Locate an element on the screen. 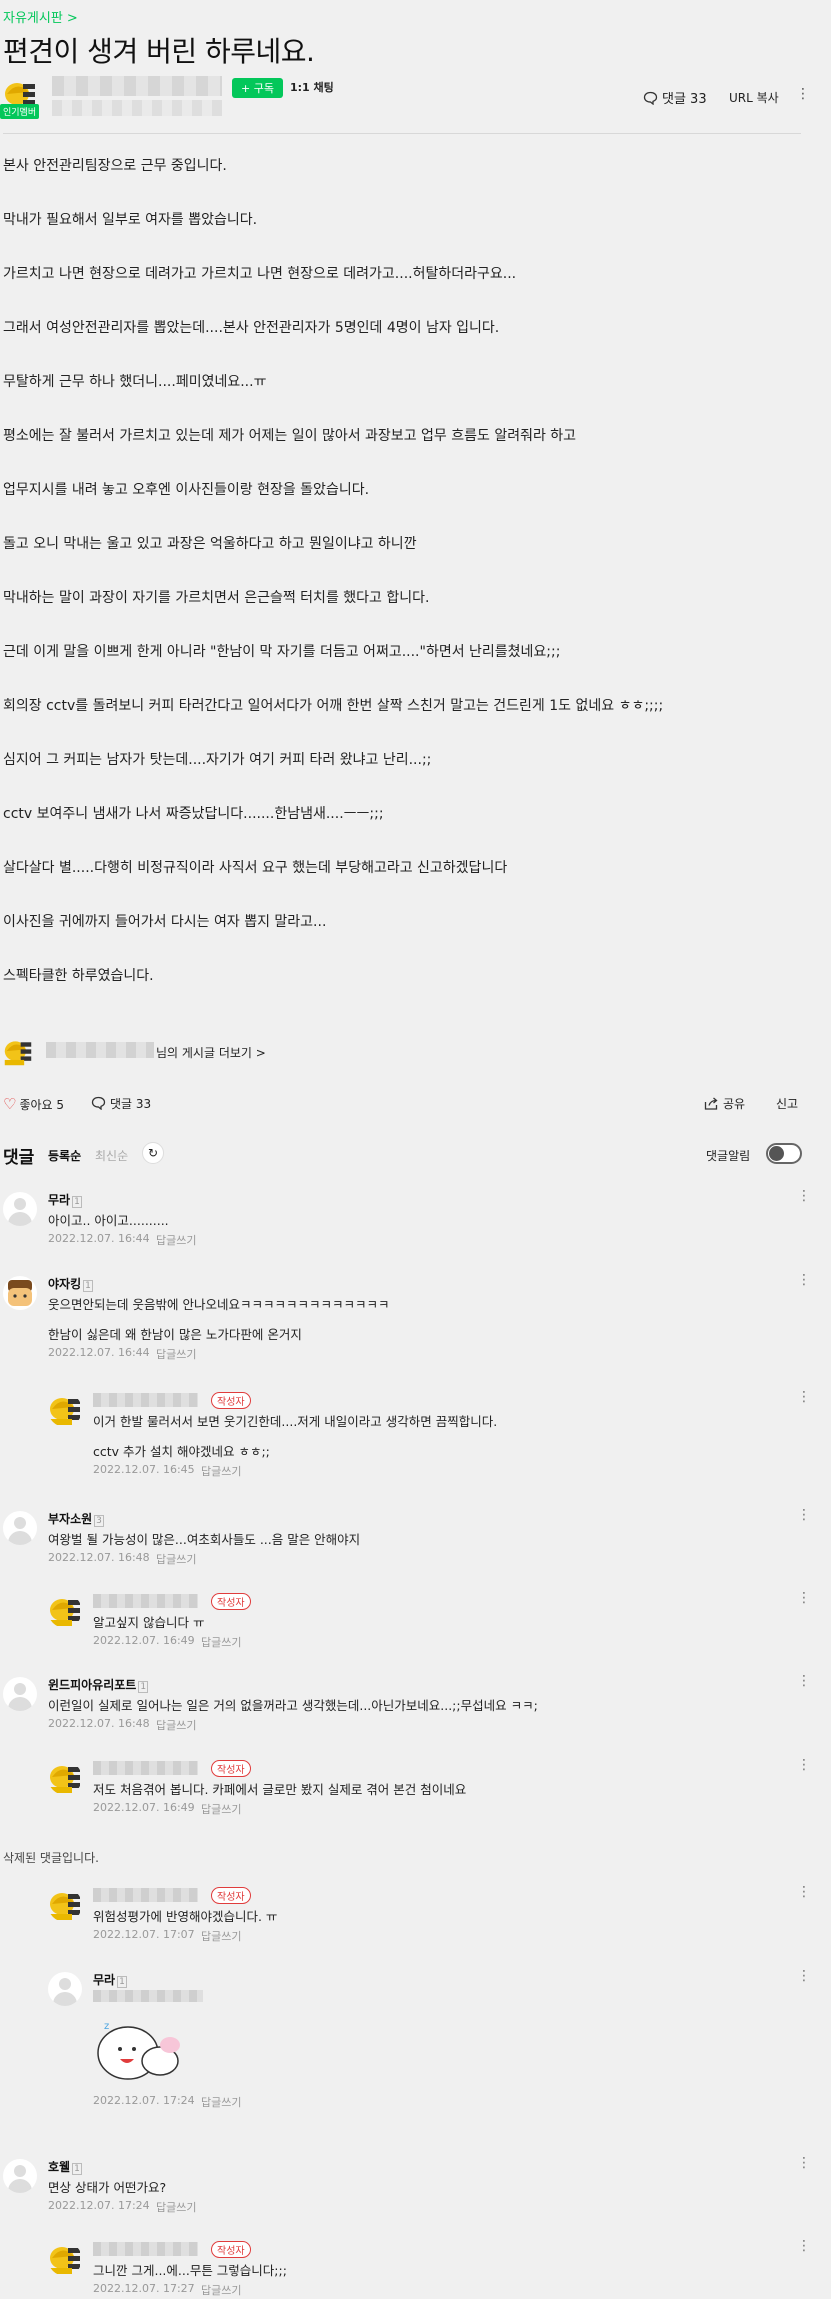  share-label: 공유 is located at coordinates (734, 1104).